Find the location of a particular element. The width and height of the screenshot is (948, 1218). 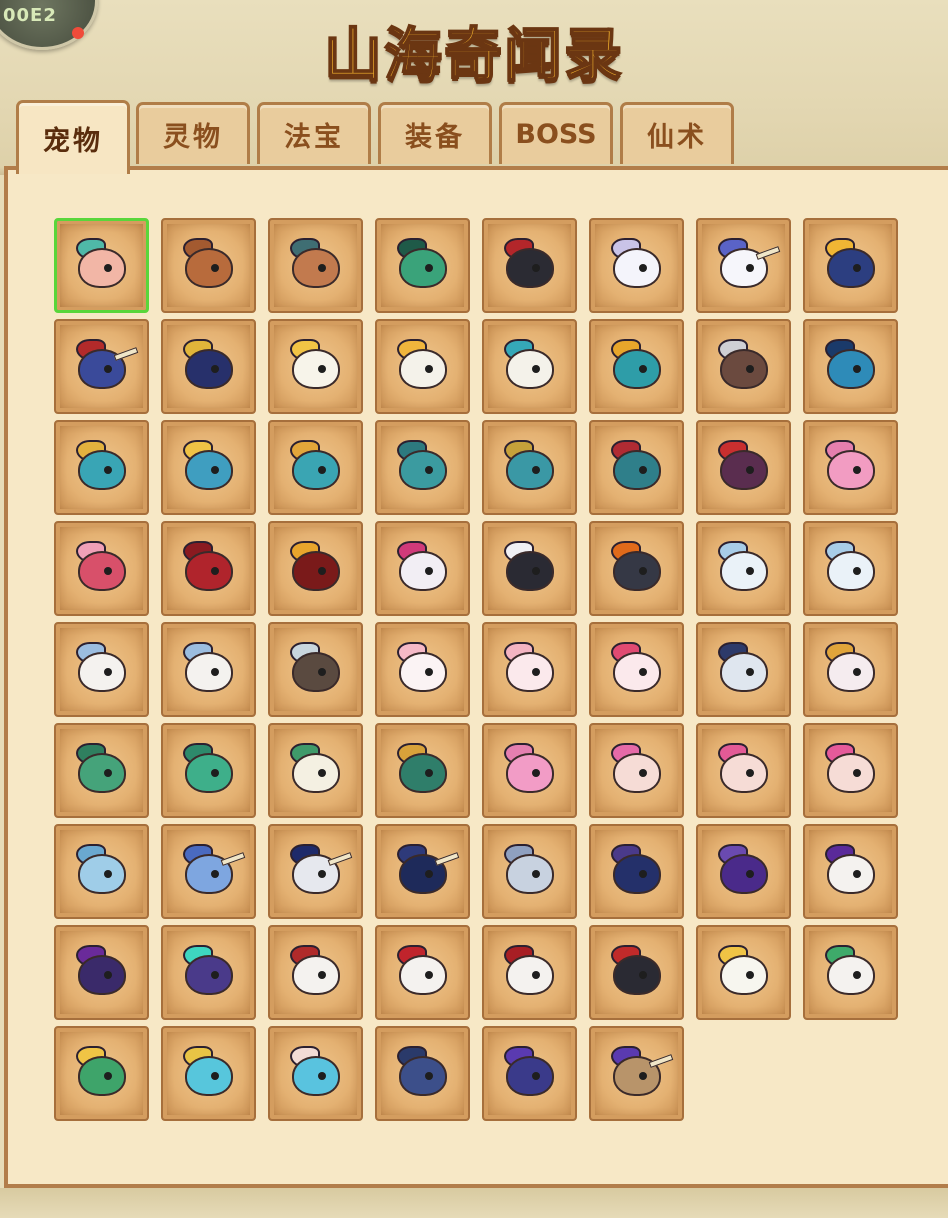

green-parrot-icon is located at coordinates (102, 1073).